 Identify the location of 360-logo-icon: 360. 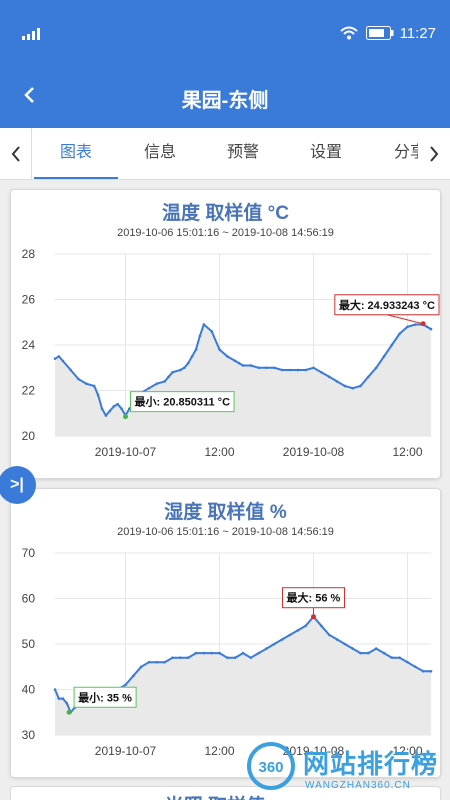
(271, 766).